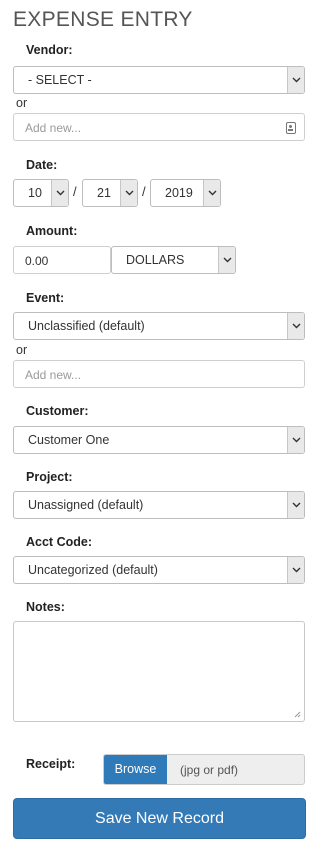 The height and width of the screenshot is (856, 321). What do you see at coordinates (209, 770) in the screenshot?
I see `receipt-file-hint: (jpg or pdf)` at bounding box center [209, 770].